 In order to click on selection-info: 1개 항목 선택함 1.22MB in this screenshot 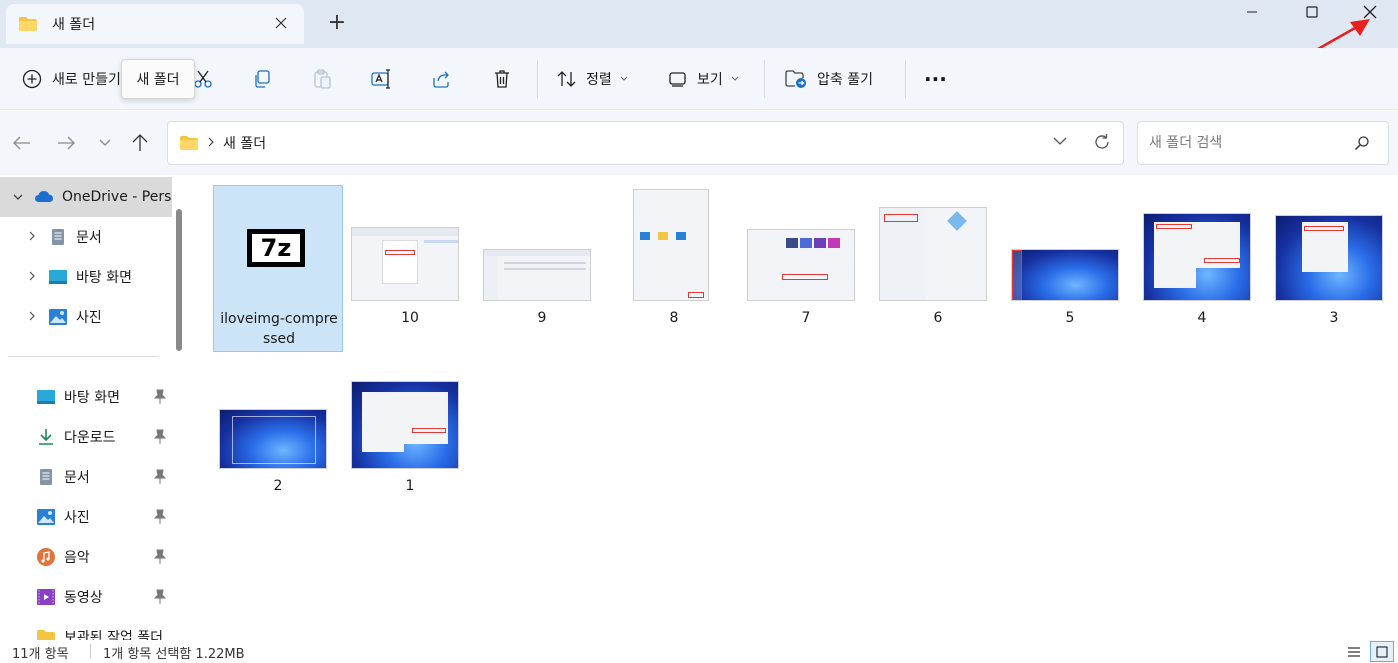, I will do `click(174, 654)`.